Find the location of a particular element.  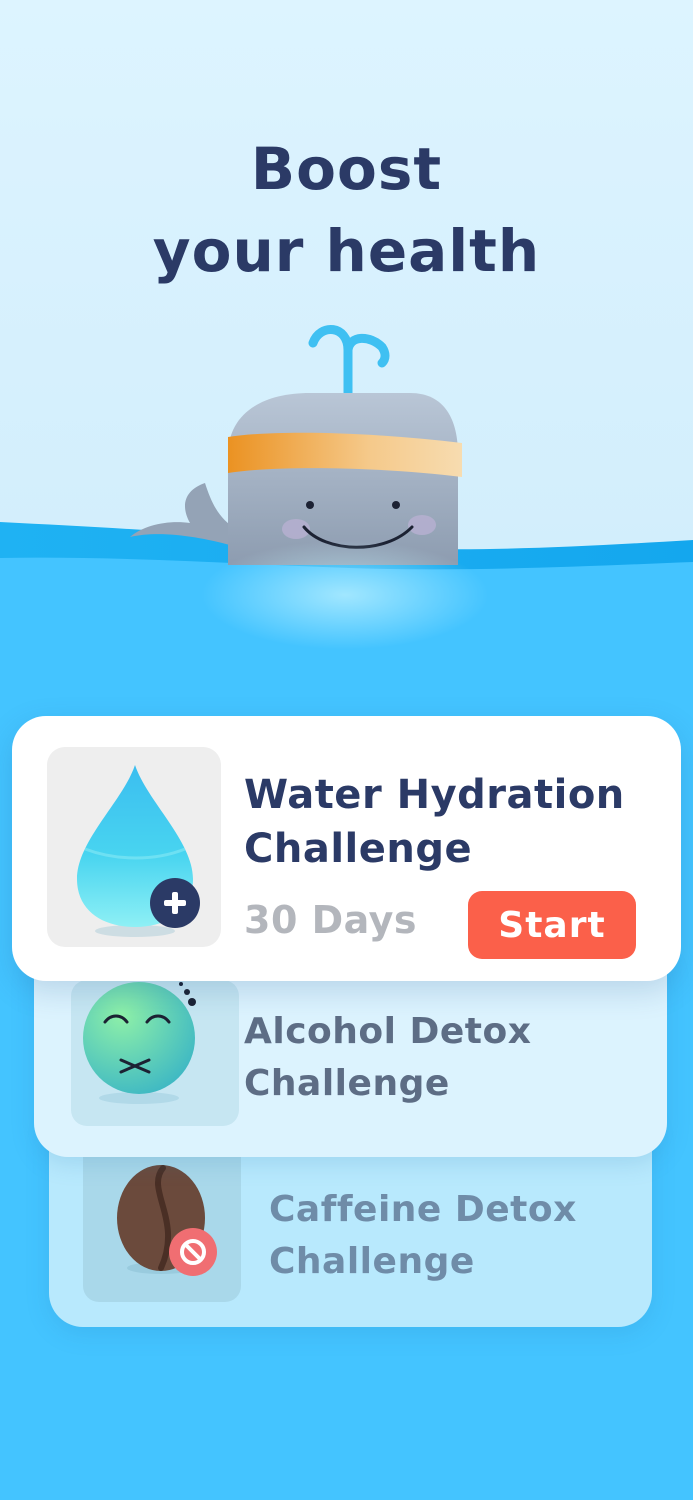

challenge-title-line-1: Water Hydration is located at coordinates (434, 795).